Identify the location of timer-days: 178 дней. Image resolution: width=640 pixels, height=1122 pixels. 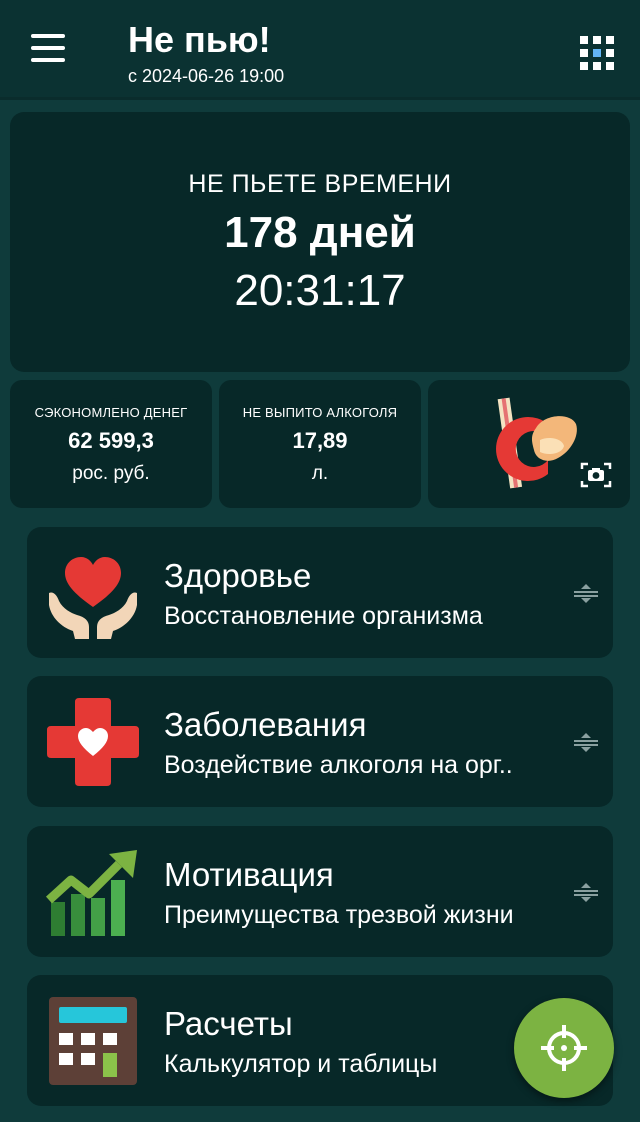
(320, 232).